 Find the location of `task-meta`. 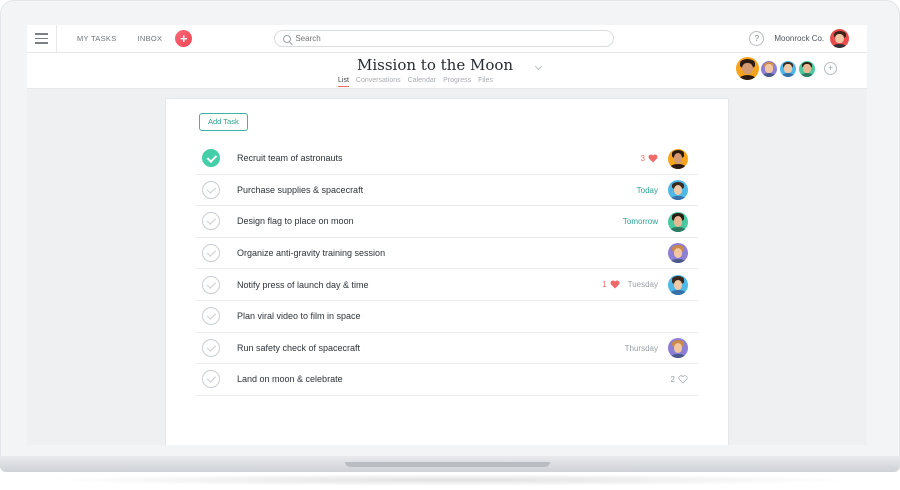

task-meta is located at coordinates (673, 253).